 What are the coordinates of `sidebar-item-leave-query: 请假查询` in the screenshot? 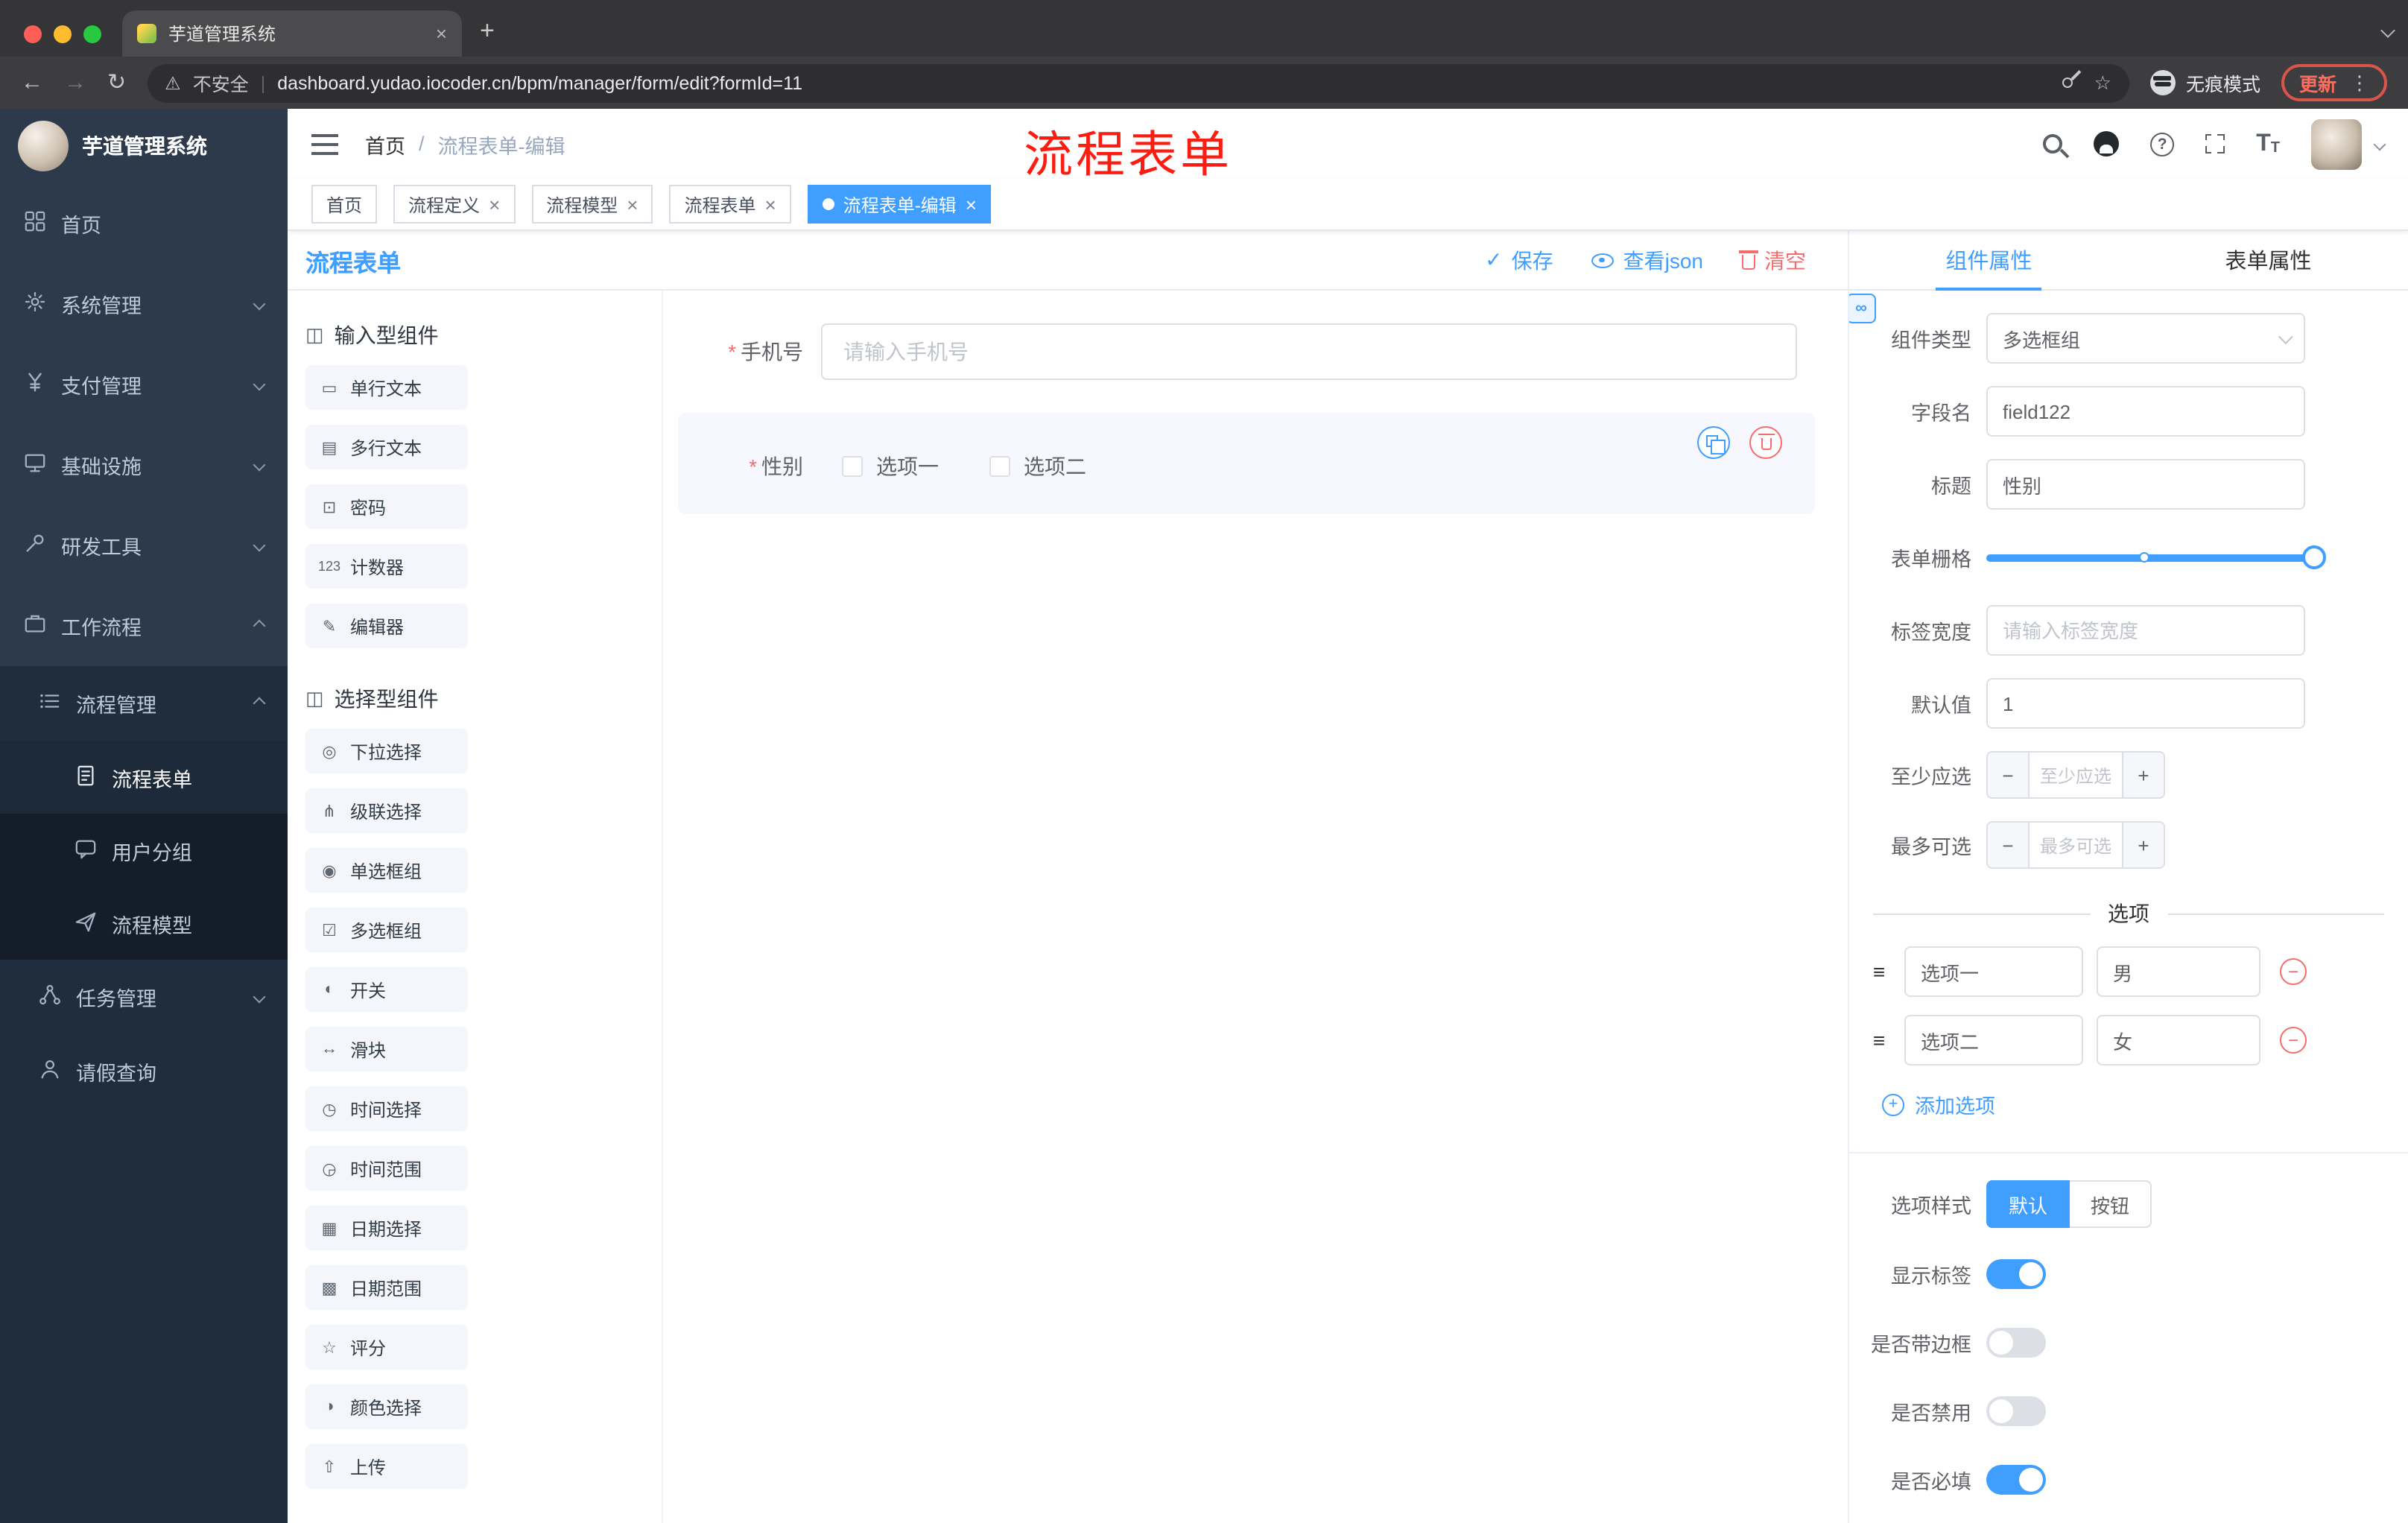 It's located at (144, 1071).